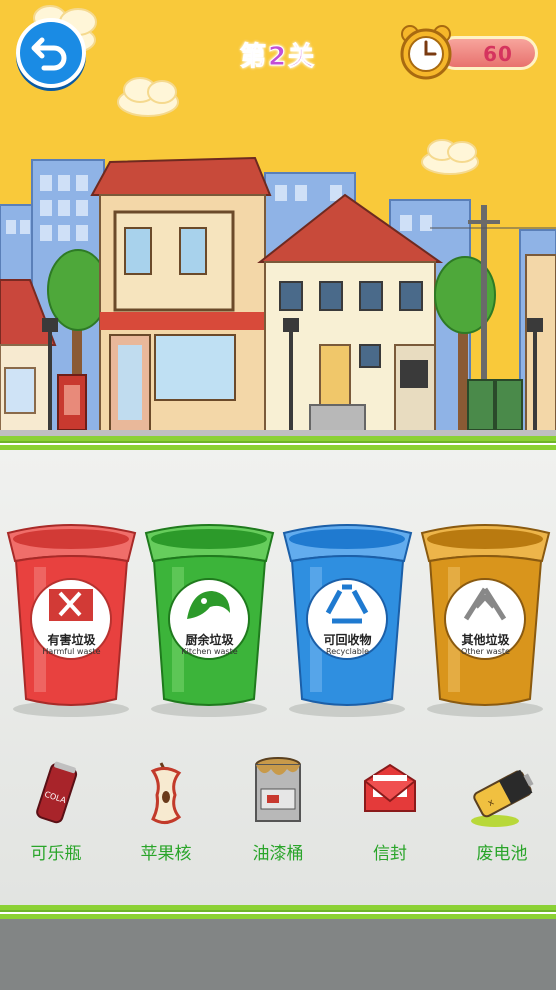 The height and width of the screenshot is (990, 556). I want to click on item-apple-core: 苹果核, so click(166, 815).